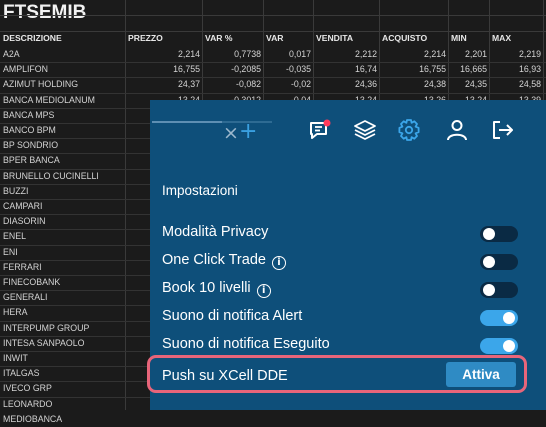 The height and width of the screenshot is (427, 546). Describe the element at coordinates (340, 318) in the screenshot. I see `setting-suono-alert: Suono di notifica Alert` at that location.